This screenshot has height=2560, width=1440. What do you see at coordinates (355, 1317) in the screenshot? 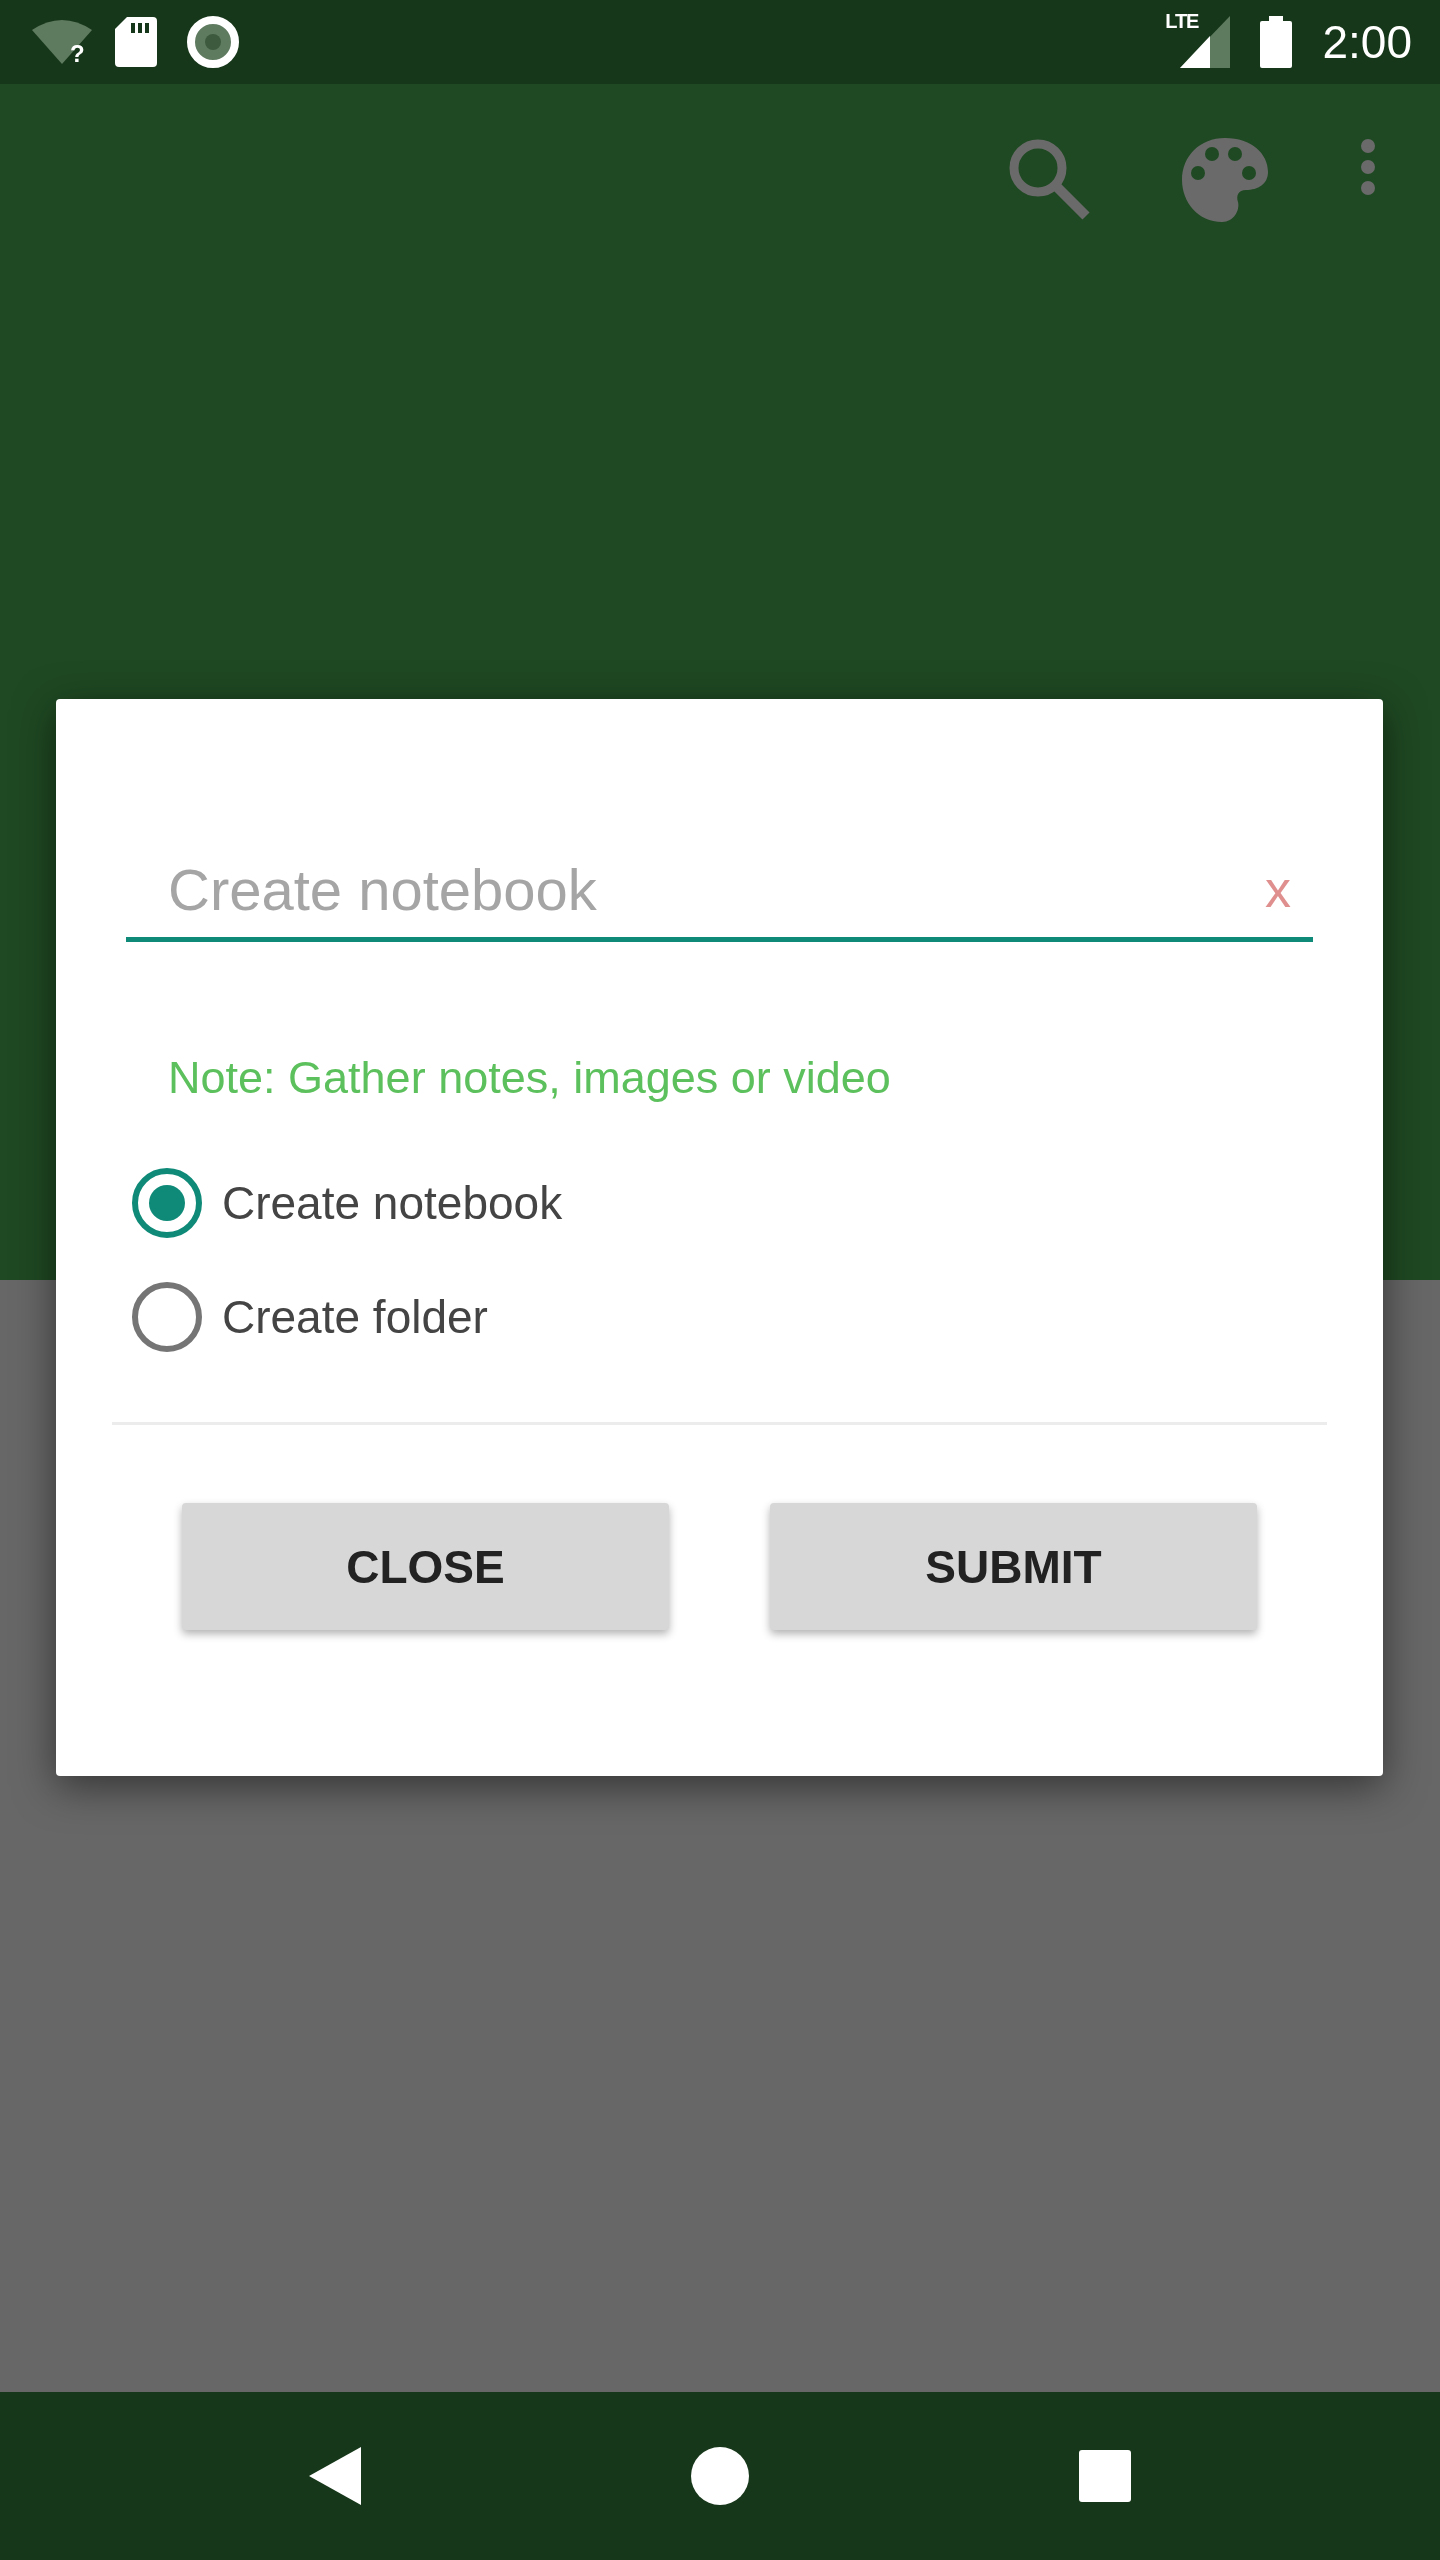
I see `option-label: Create folder` at bounding box center [355, 1317].